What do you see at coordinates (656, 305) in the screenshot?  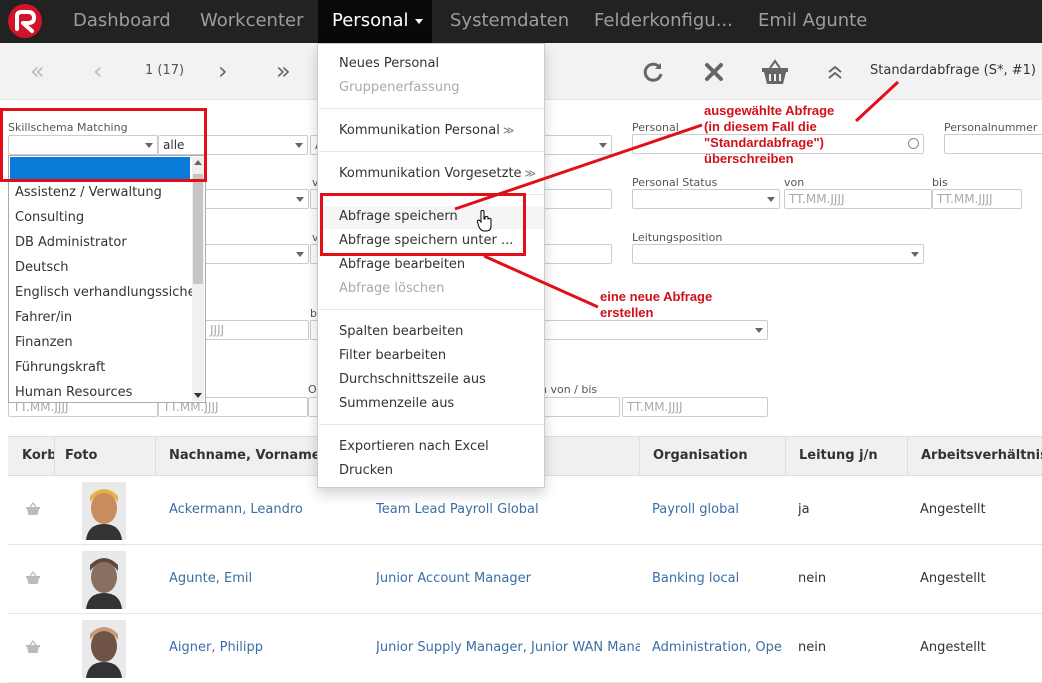 I see `annotation-new-query: eine neue Abfrage erstellen` at bounding box center [656, 305].